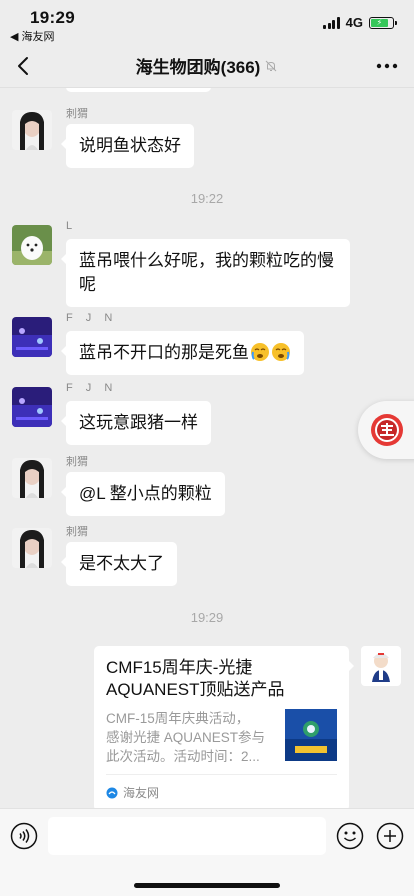  What do you see at coordinates (207, 22) in the screenshot?
I see `status-bar: 19:29 ◀ 海友网 4G ⚡` at bounding box center [207, 22].